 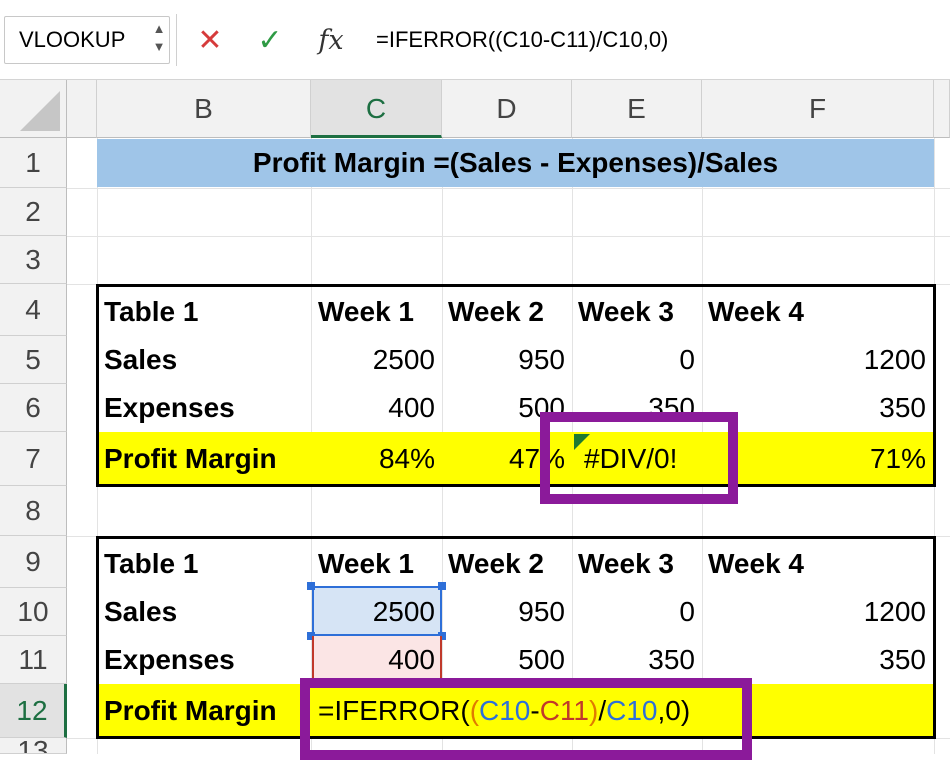 What do you see at coordinates (270, 41) in the screenshot?
I see `enter-icon: ✓` at bounding box center [270, 41].